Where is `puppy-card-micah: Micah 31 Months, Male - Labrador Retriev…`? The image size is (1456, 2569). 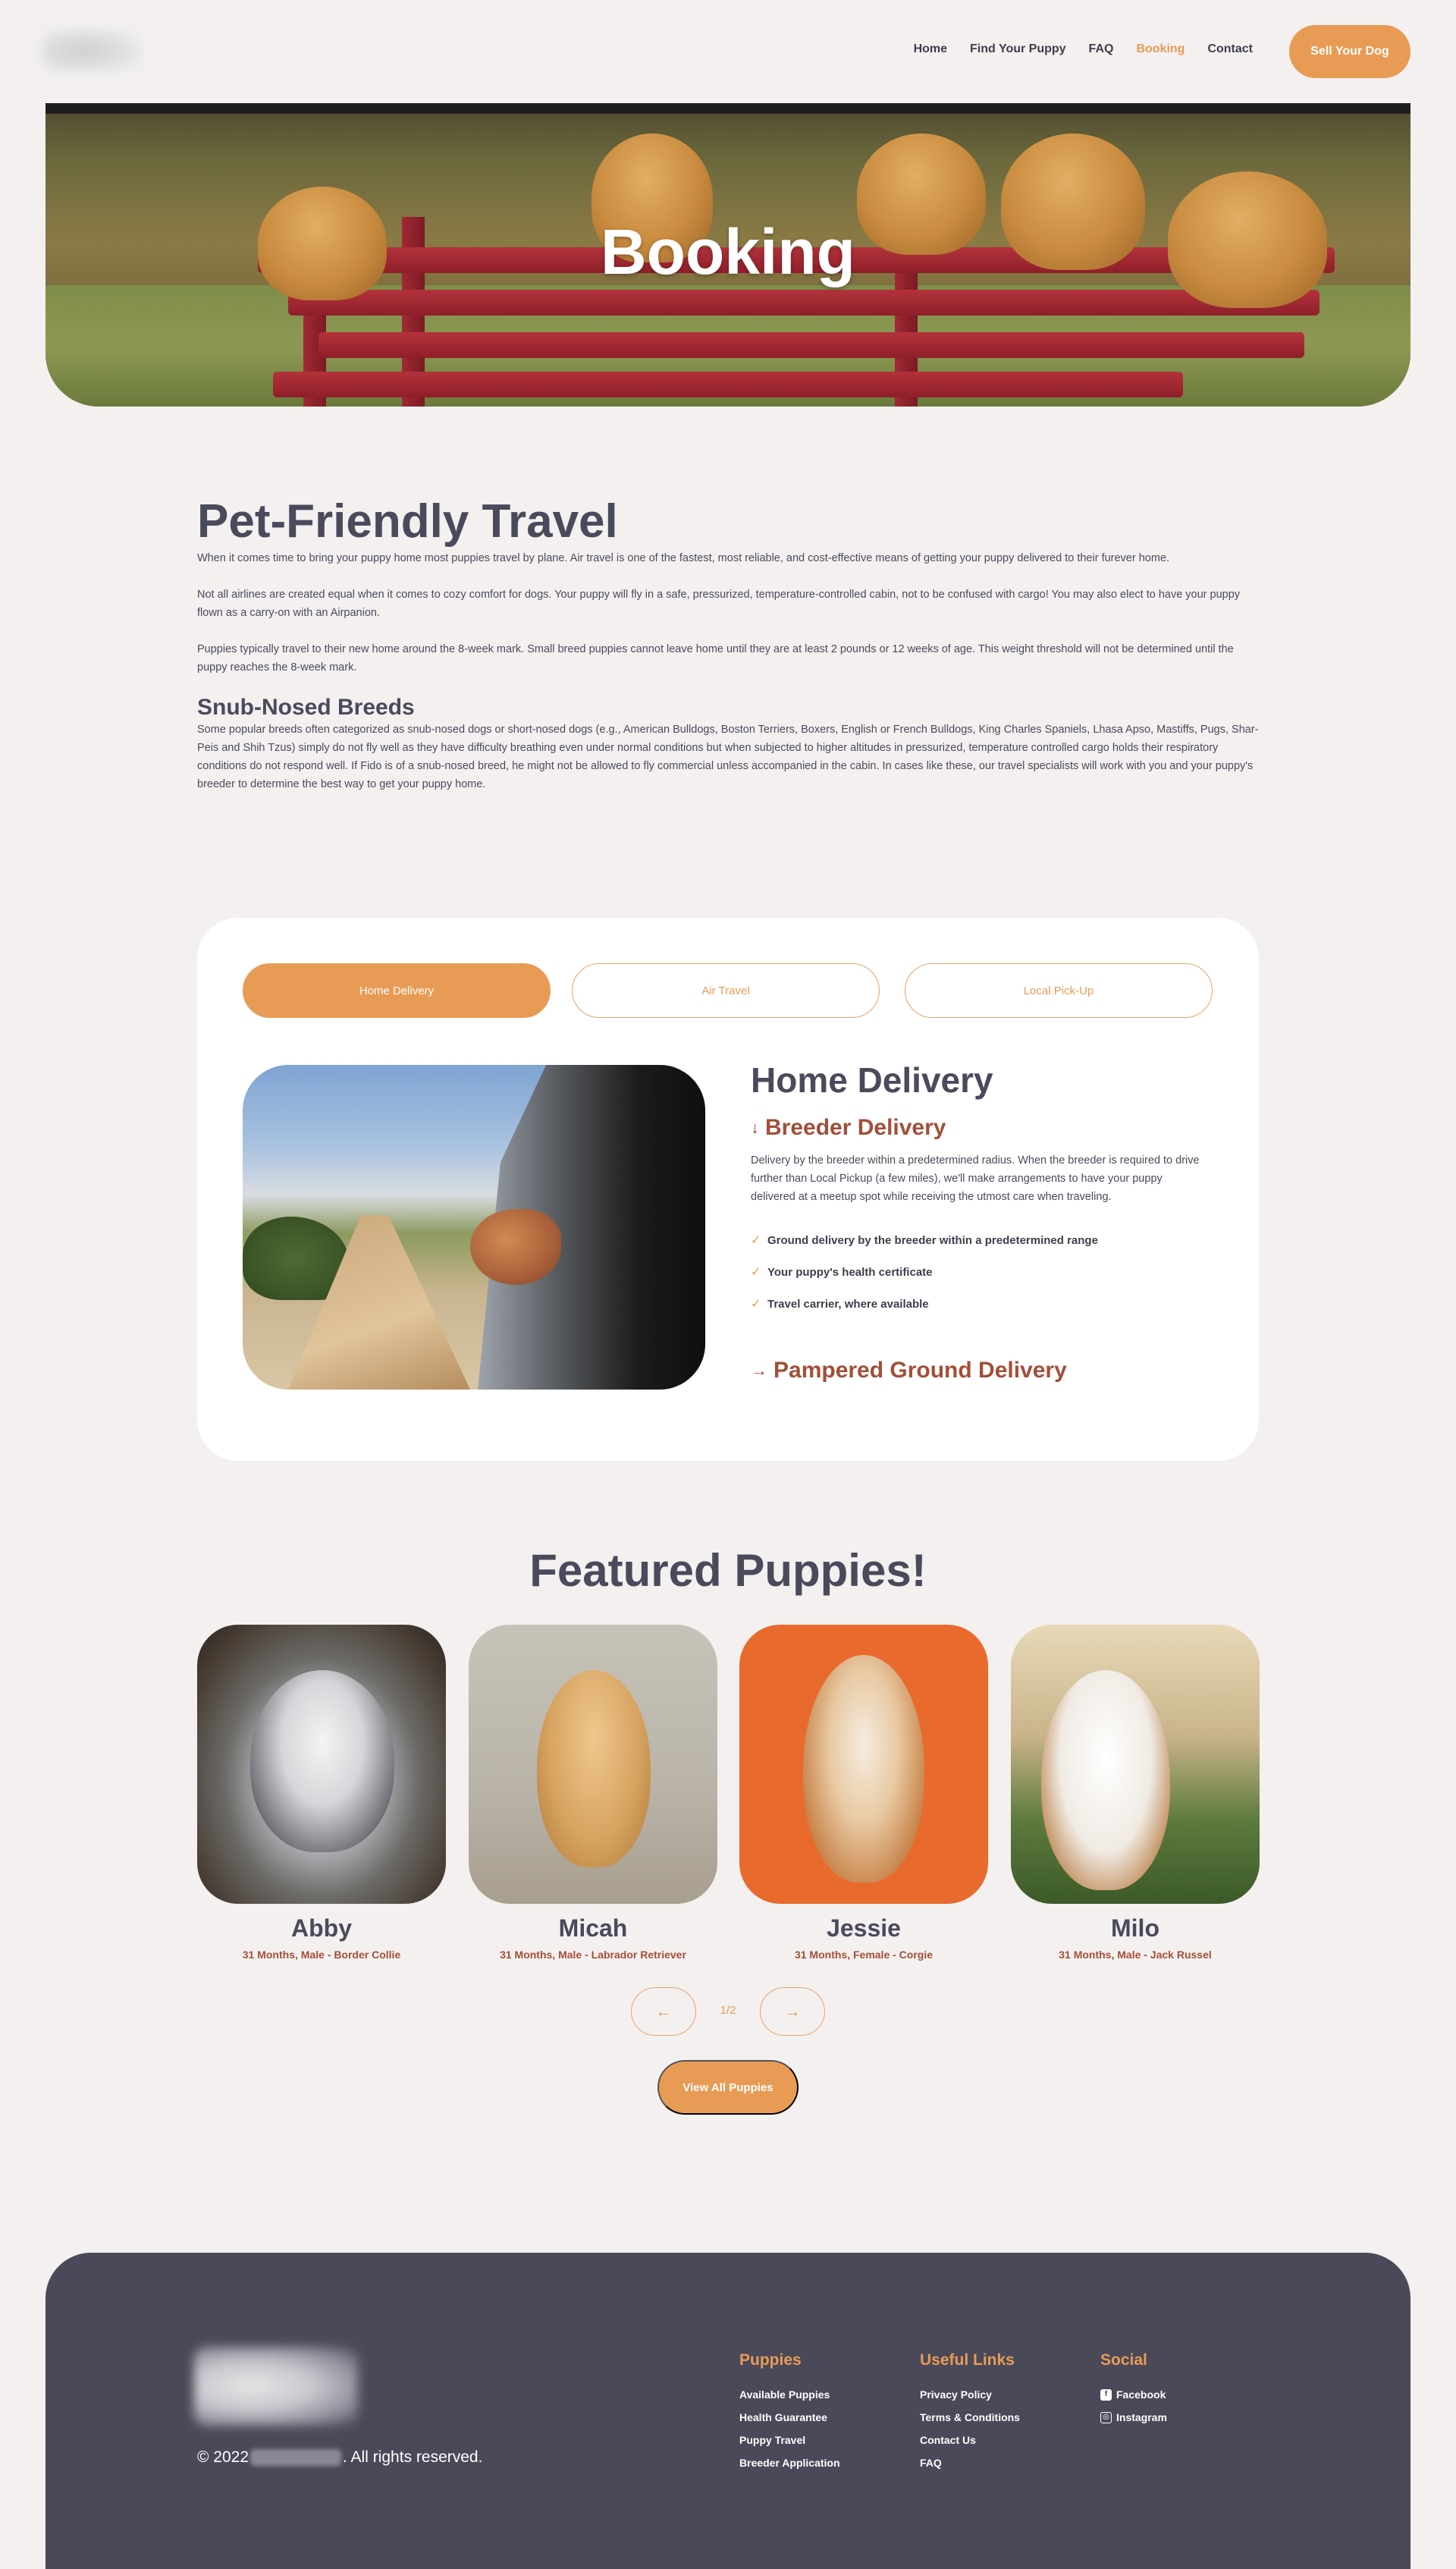 puppy-card-micah: Micah 31 Months, Male - Labrador Retriev… is located at coordinates (593, 1793).